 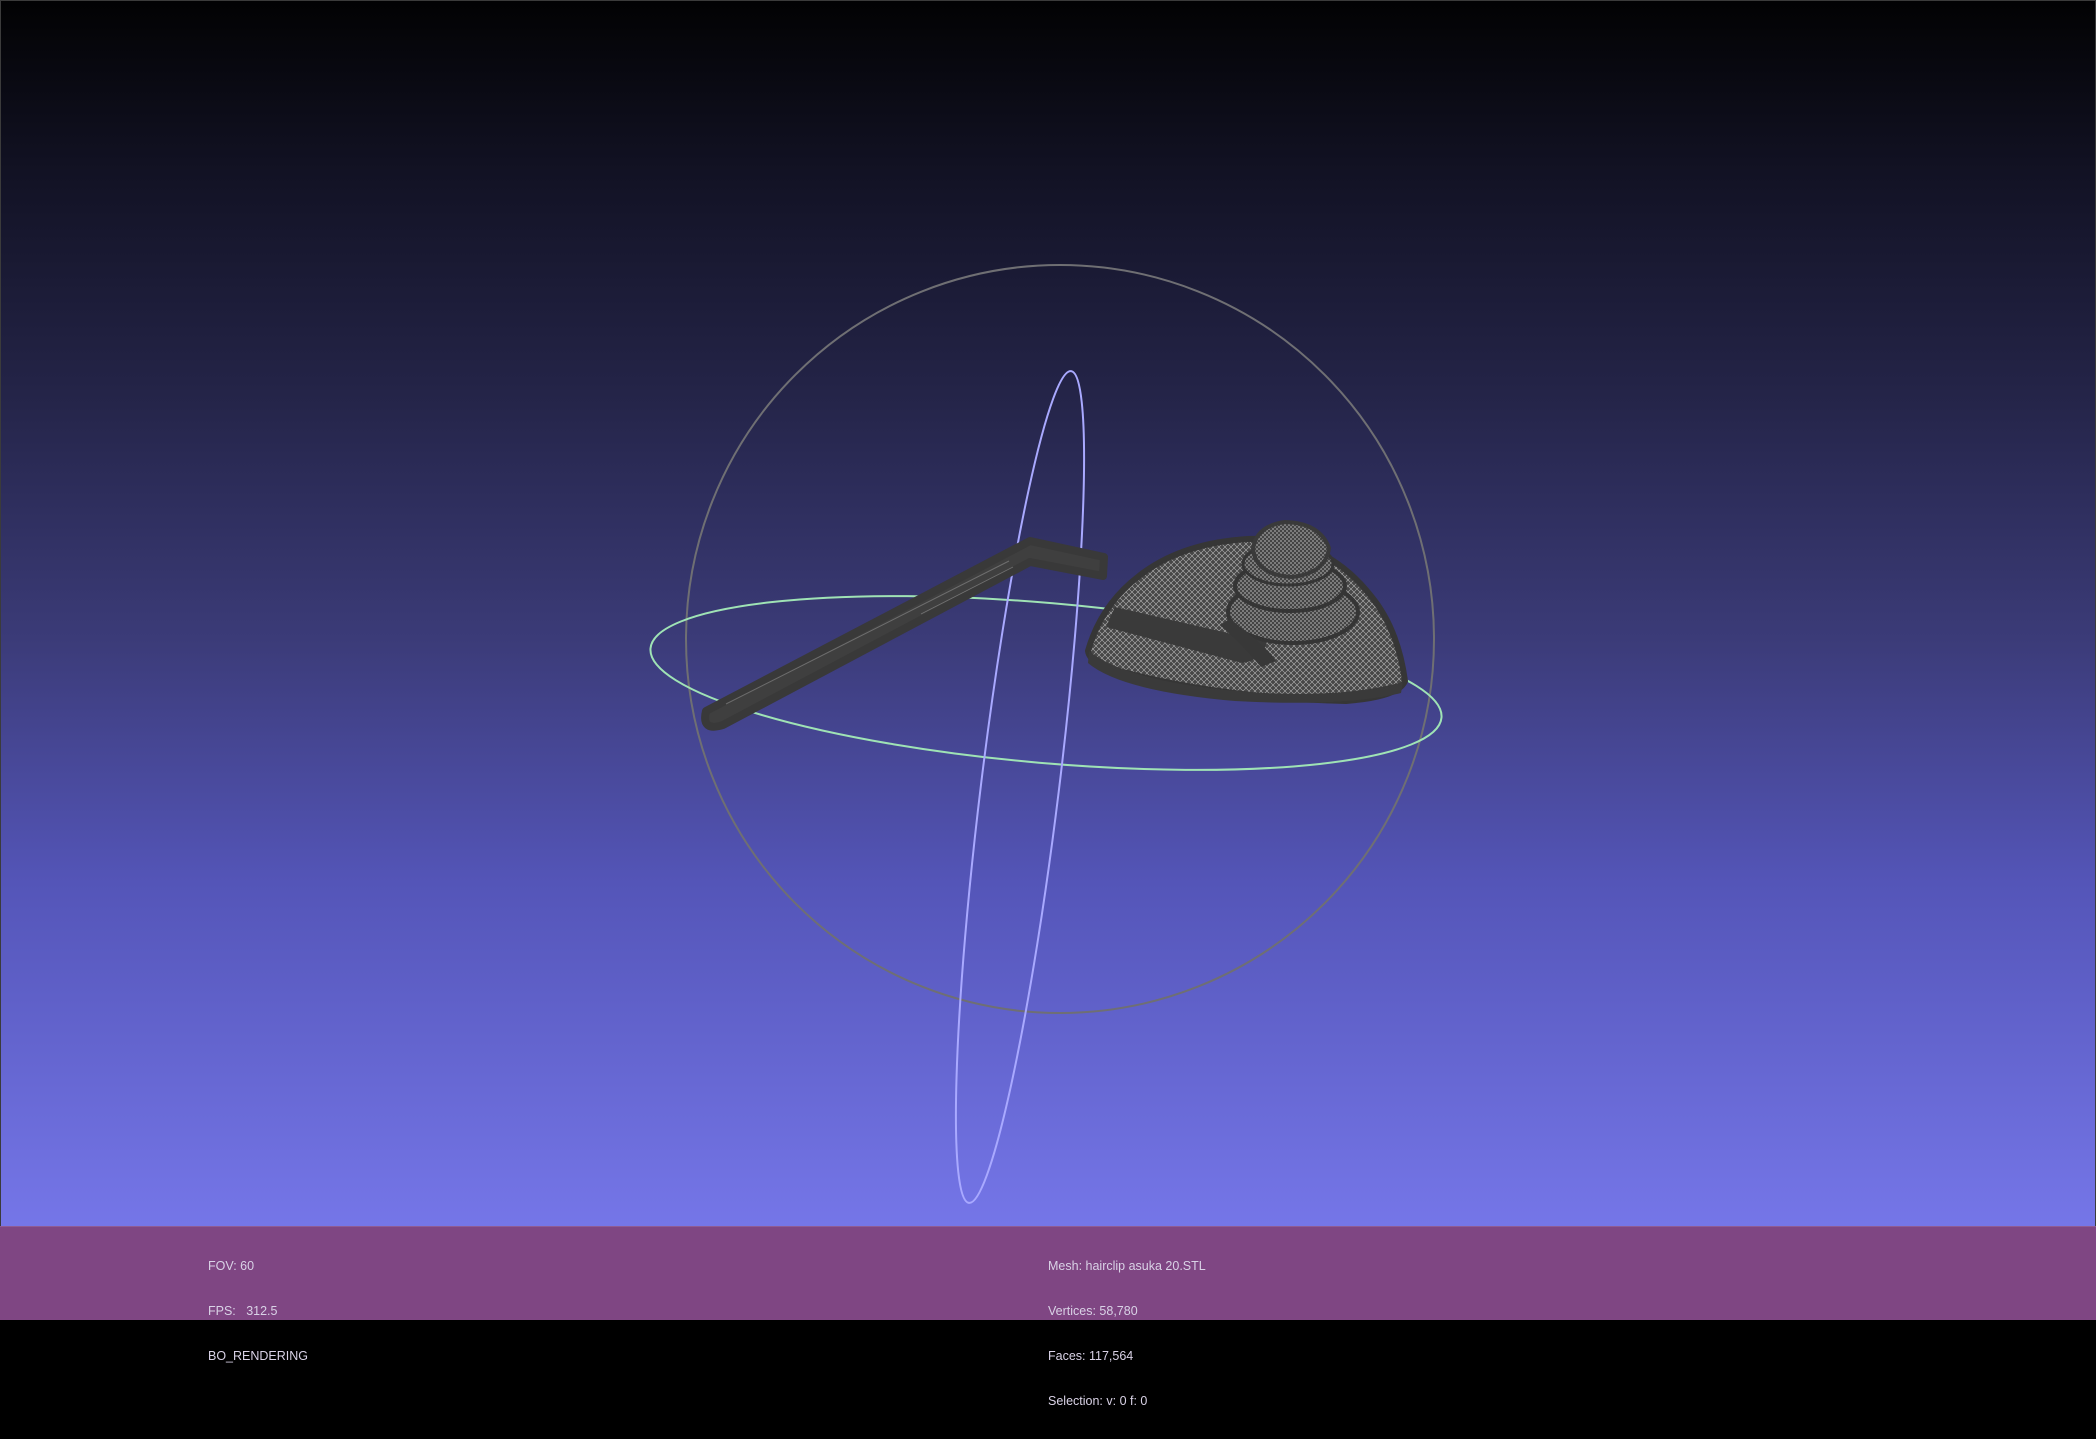 What do you see at coordinates (1091, 1356) in the screenshot?
I see `faces-label: Faces: 117,564` at bounding box center [1091, 1356].